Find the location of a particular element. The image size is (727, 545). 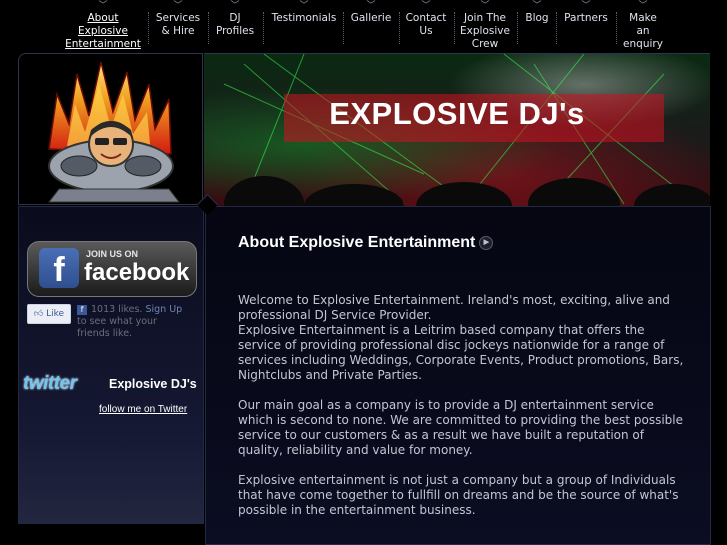

nav-item-blog: ﹀ Blog is located at coordinates (537, 12).